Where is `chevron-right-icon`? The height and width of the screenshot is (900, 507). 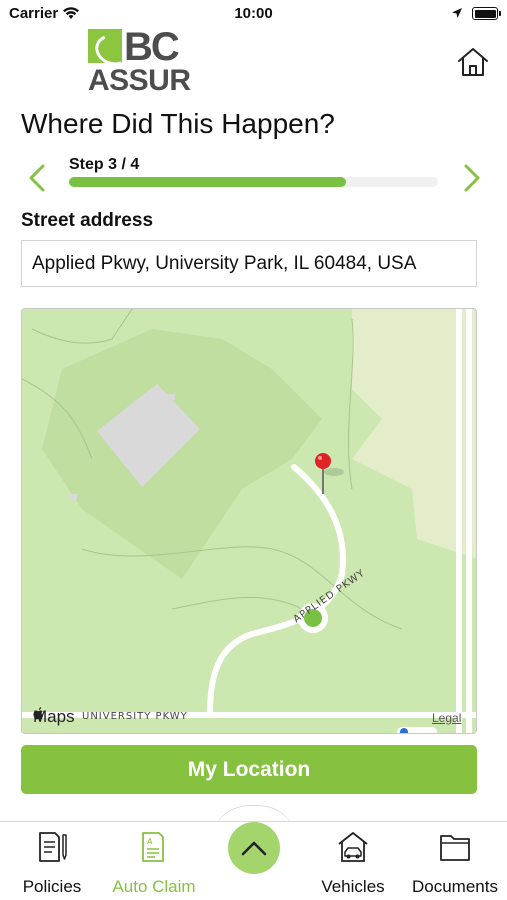
chevron-right-icon is located at coordinates (472, 178).